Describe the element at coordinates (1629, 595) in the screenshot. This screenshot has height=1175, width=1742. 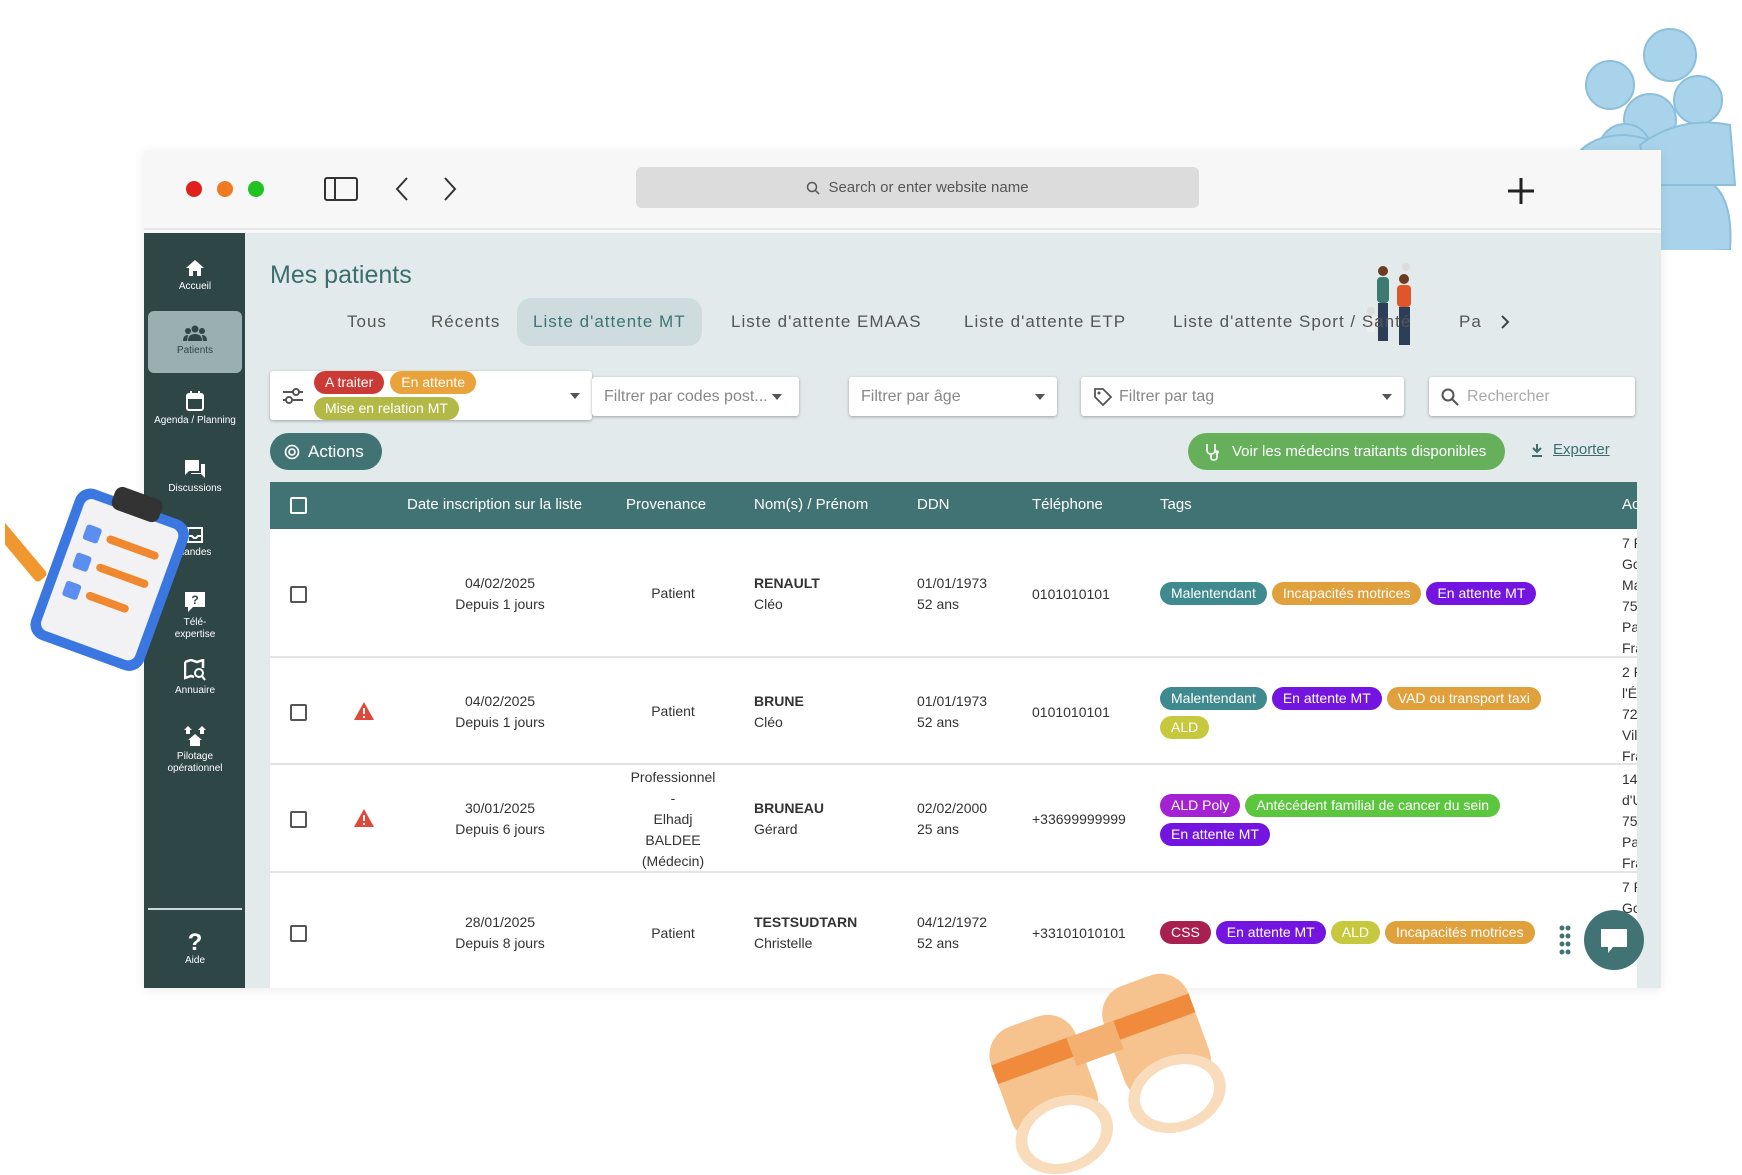
I see `address-cell: 7 RGoMa75PaFra` at that location.